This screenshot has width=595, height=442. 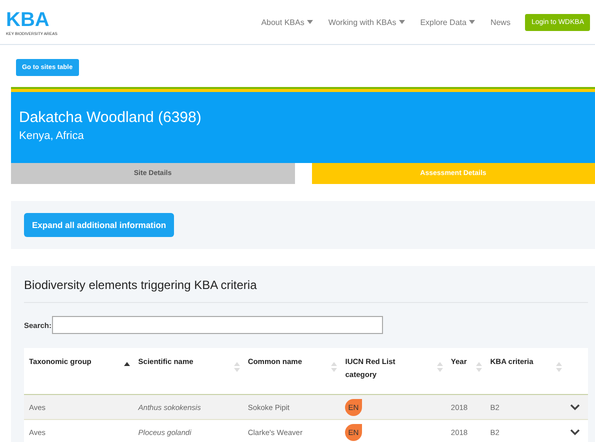 I want to click on expand-button: Expand all additional information, so click(x=99, y=225).